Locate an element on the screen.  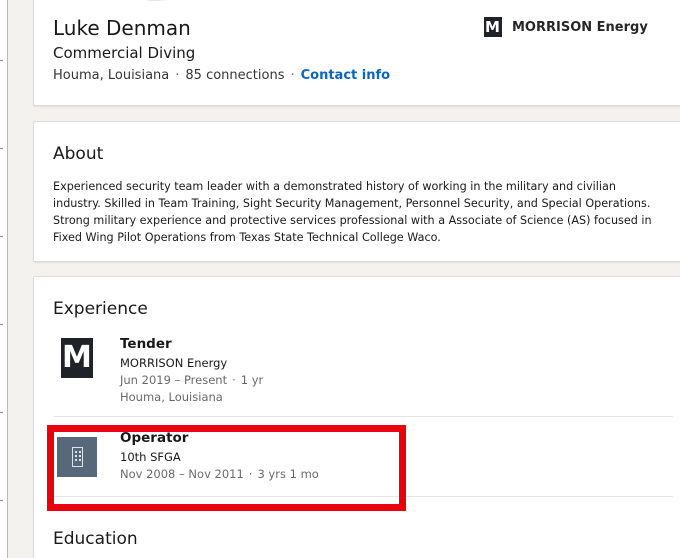
profile-connections: 85 connections is located at coordinates (234, 75).